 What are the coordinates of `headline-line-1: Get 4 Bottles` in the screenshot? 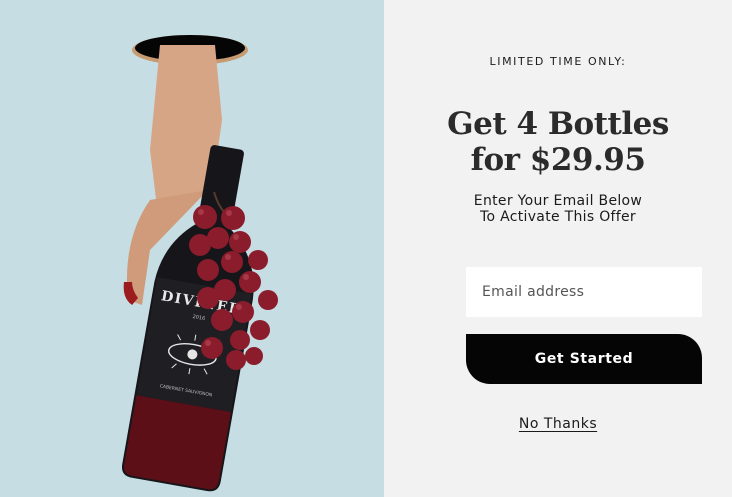 It's located at (558, 124).